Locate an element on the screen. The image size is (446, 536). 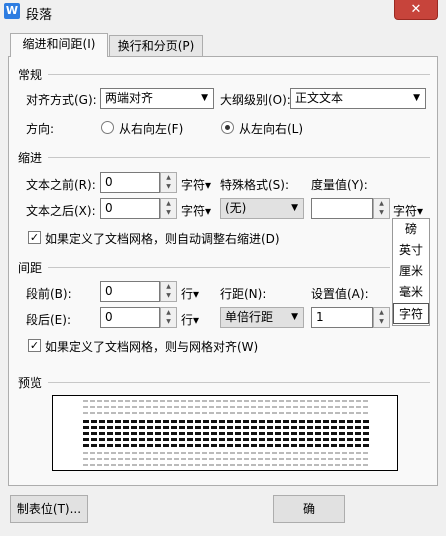
alignment-value: 两端对齐 is located at coordinates (129, 98).